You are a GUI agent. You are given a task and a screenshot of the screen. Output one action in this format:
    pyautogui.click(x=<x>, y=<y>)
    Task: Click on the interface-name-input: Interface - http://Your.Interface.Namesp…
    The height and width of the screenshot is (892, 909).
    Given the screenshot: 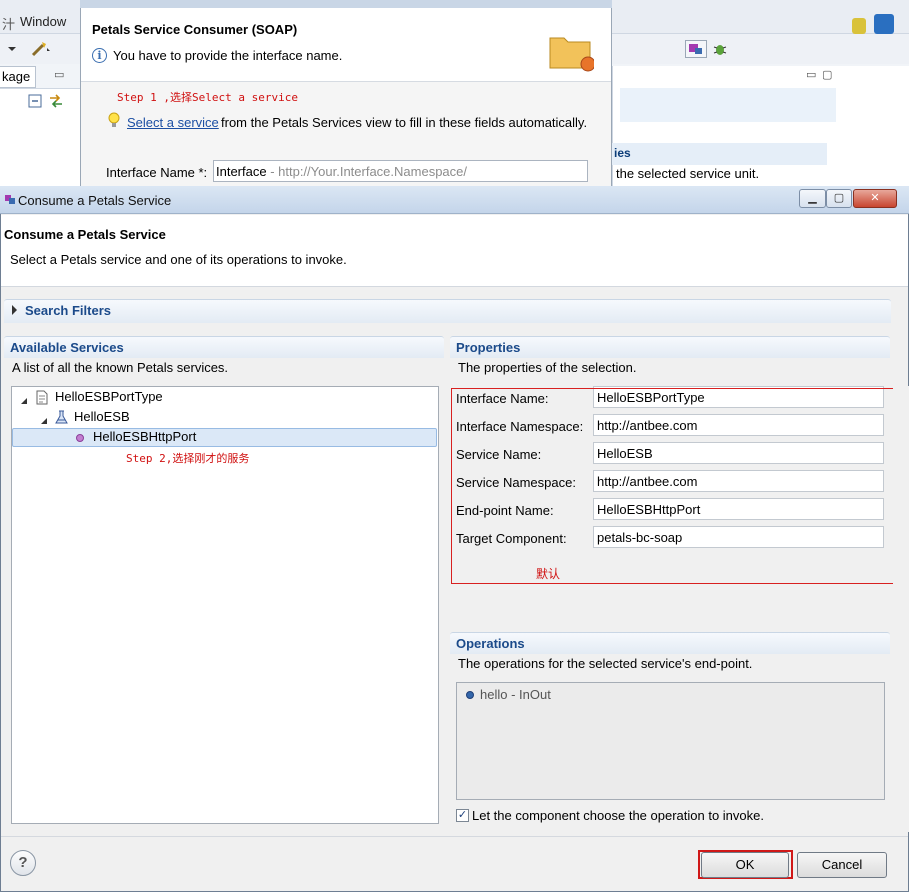 What is the action you would take?
    pyautogui.click(x=400, y=171)
    